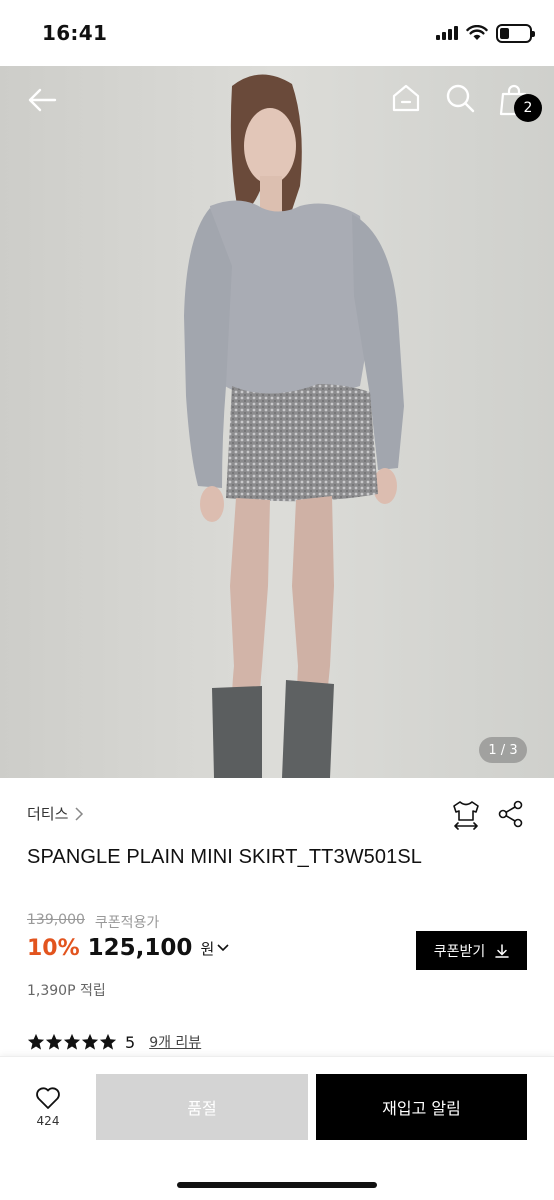  Describe the element at coordinates (53, 948) in the screenshot. I see `discount-rate: 10%` at that location.